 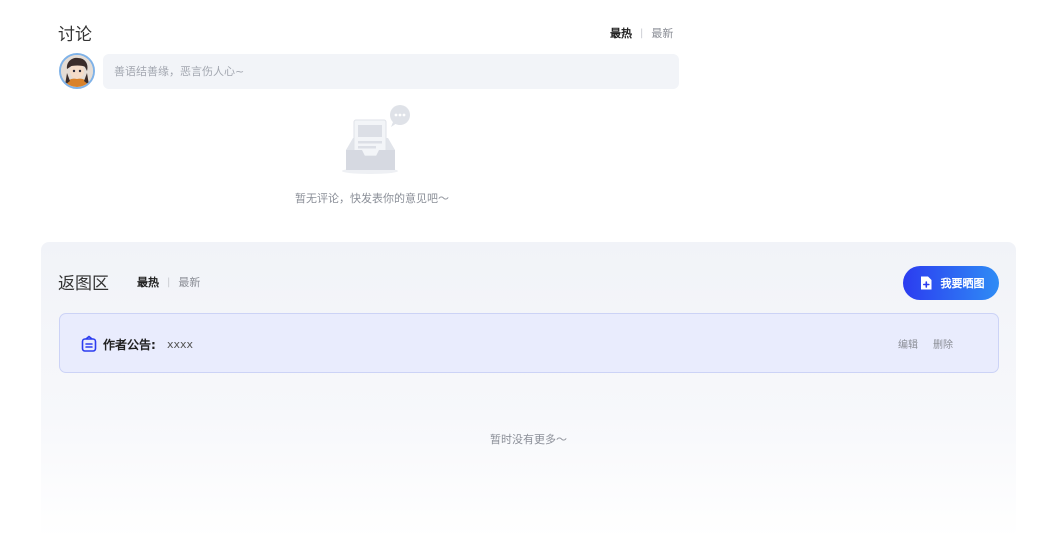 I want to click on comment-input-wrapper, so click(x=391, y=71).